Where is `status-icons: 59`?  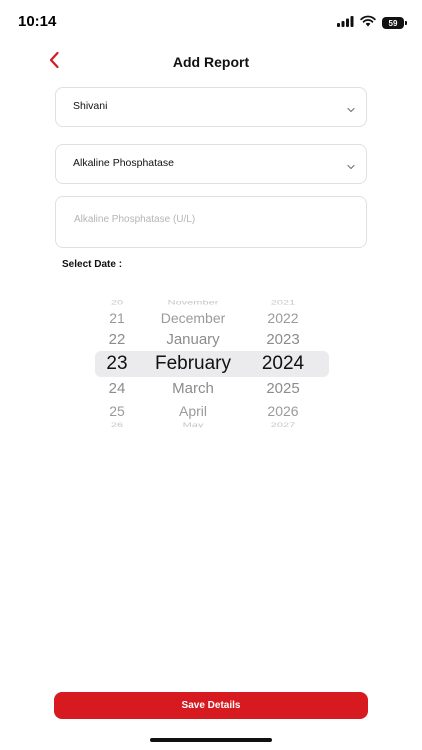 status-icons: 59 is located at coordinates (372, 23).